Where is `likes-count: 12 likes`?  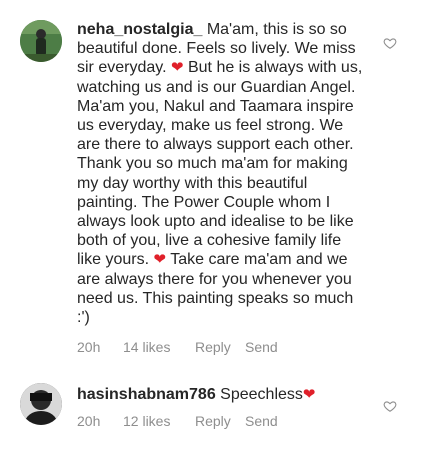 likes-count: 12 likes is located at coordinates (159, 421).